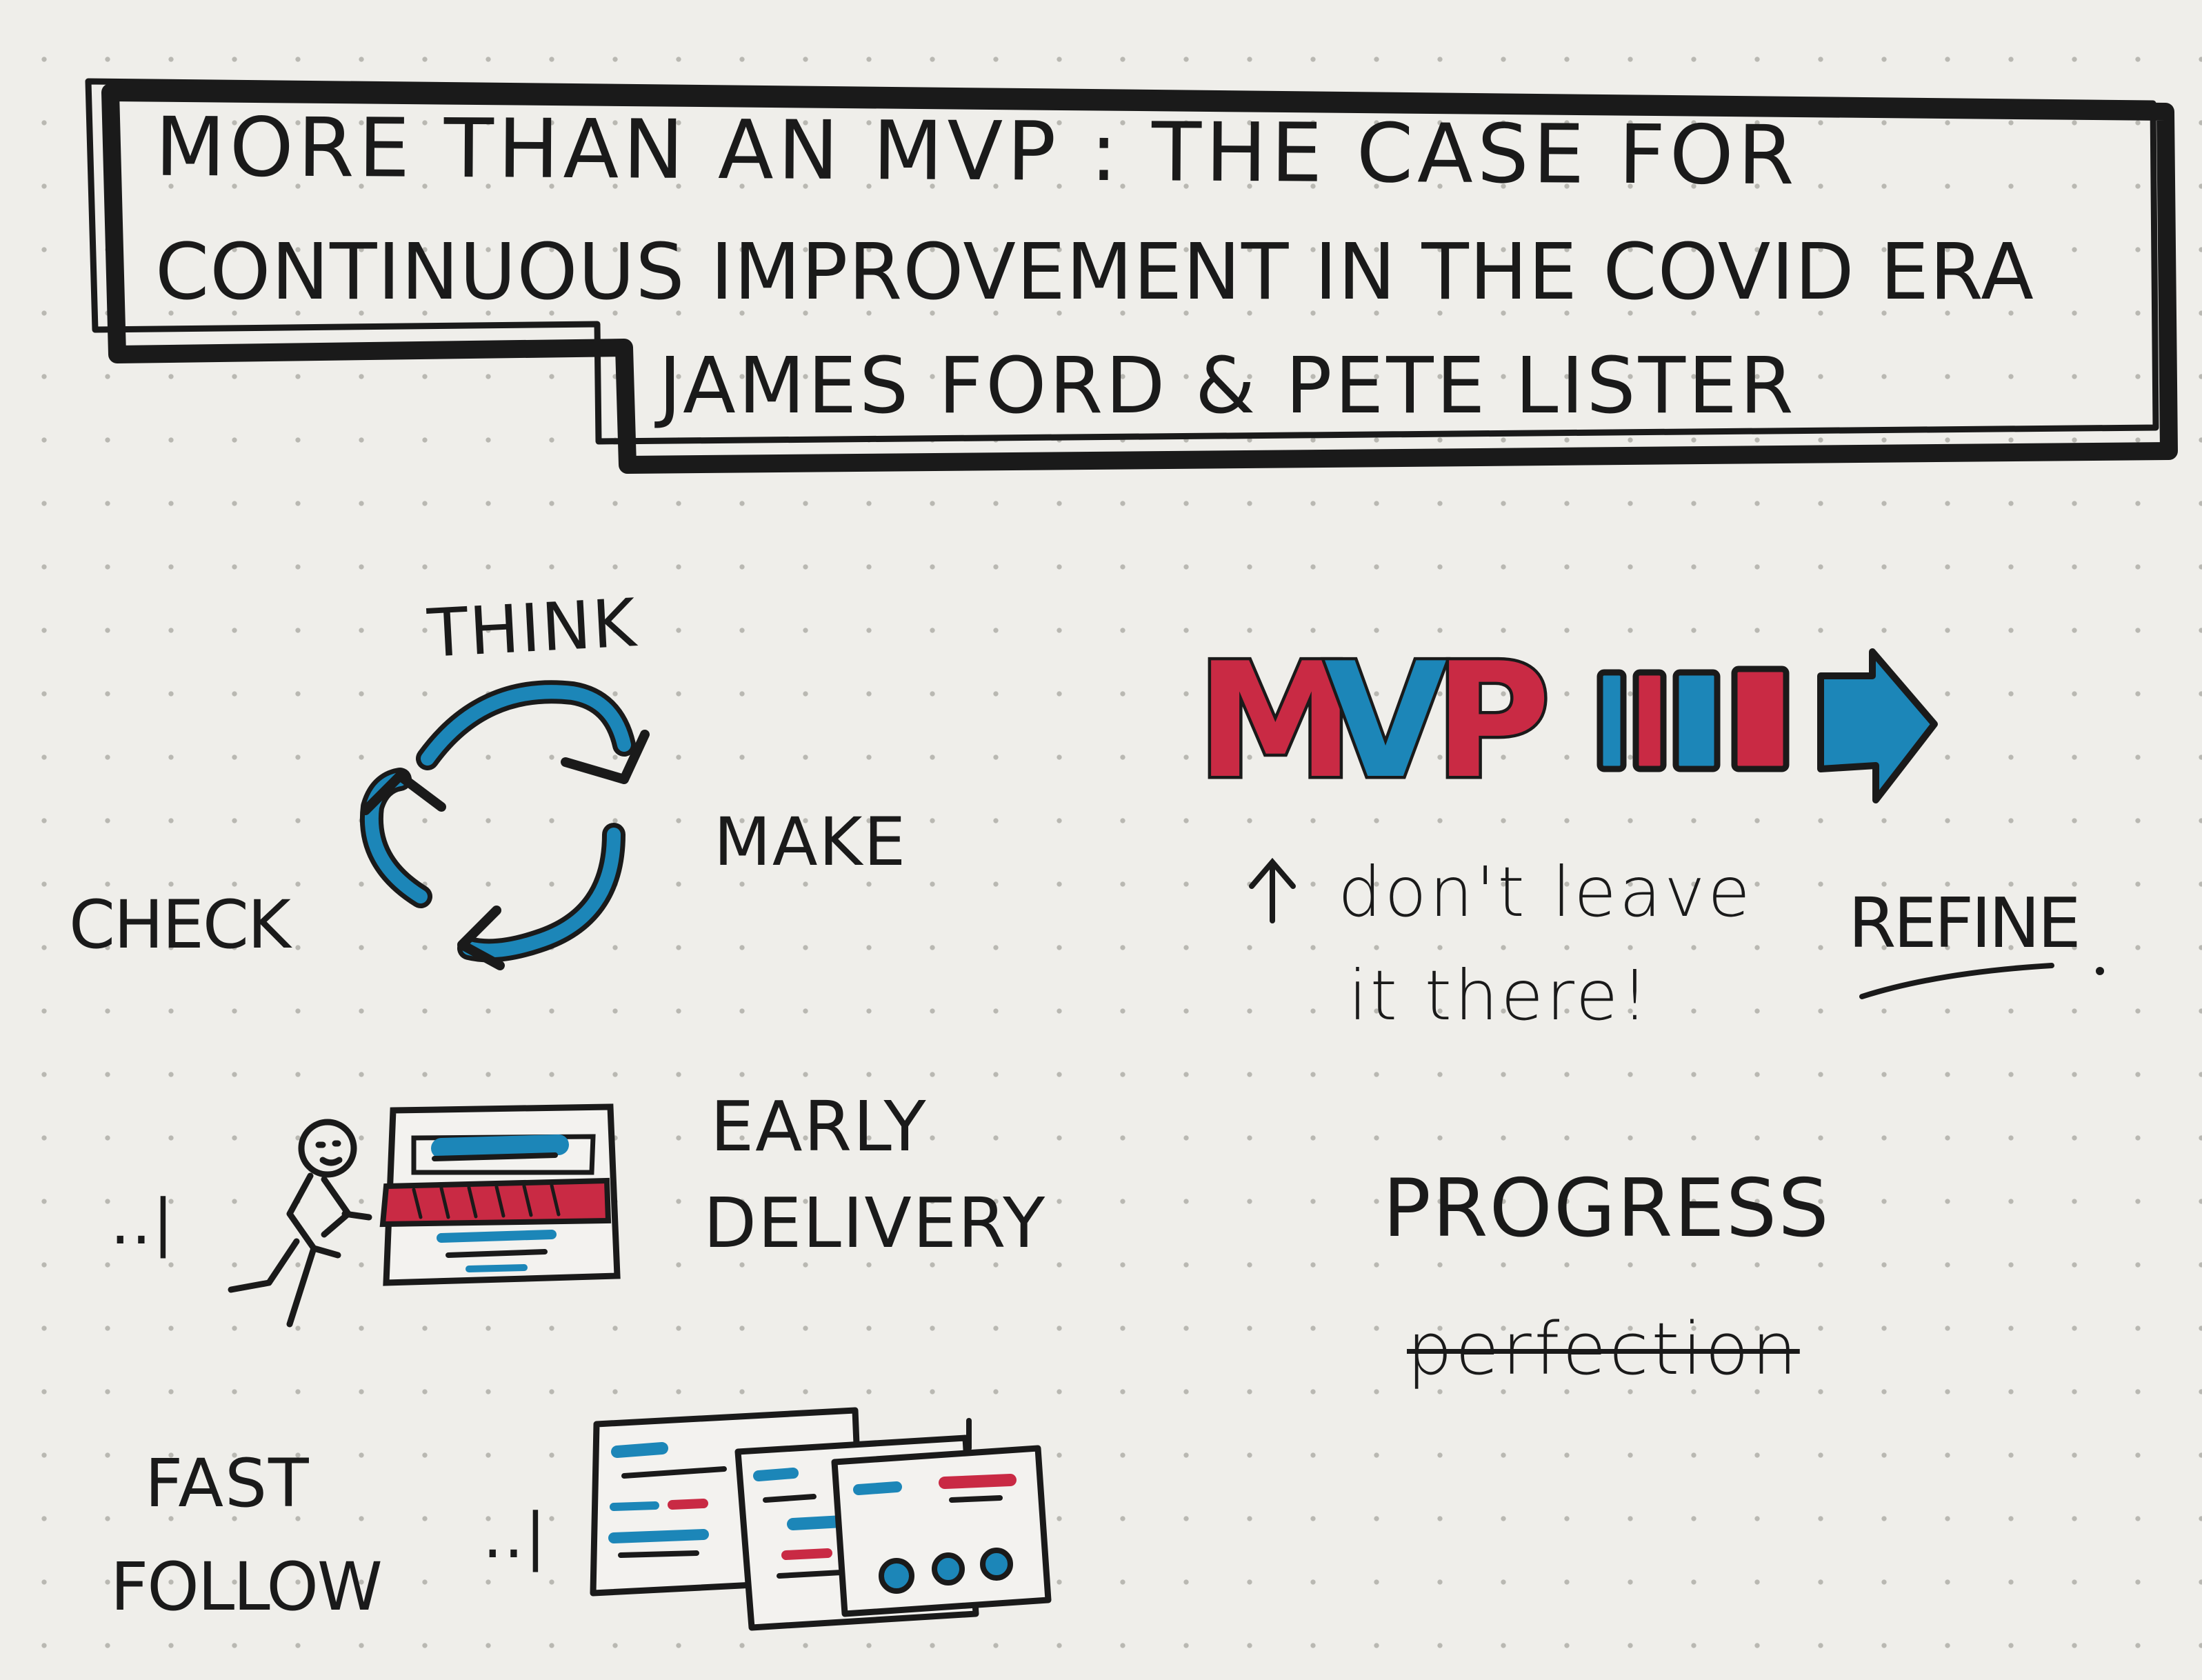  Describe the element at coordinates (821, 1519) in the screenshot. I see `fast-follow-screens-icon` at that location.